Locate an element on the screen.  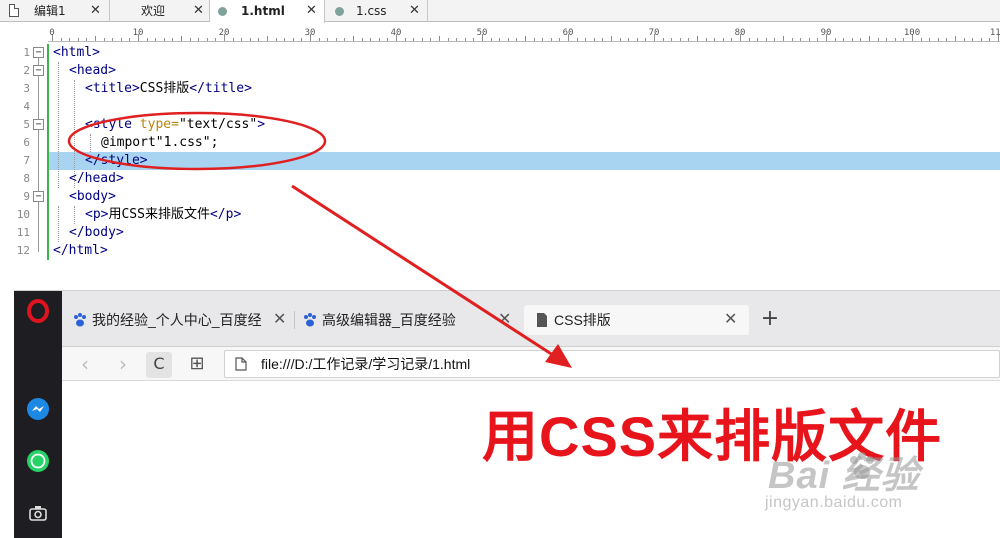
opera-logo-icon is located at coordinates (38, 311).